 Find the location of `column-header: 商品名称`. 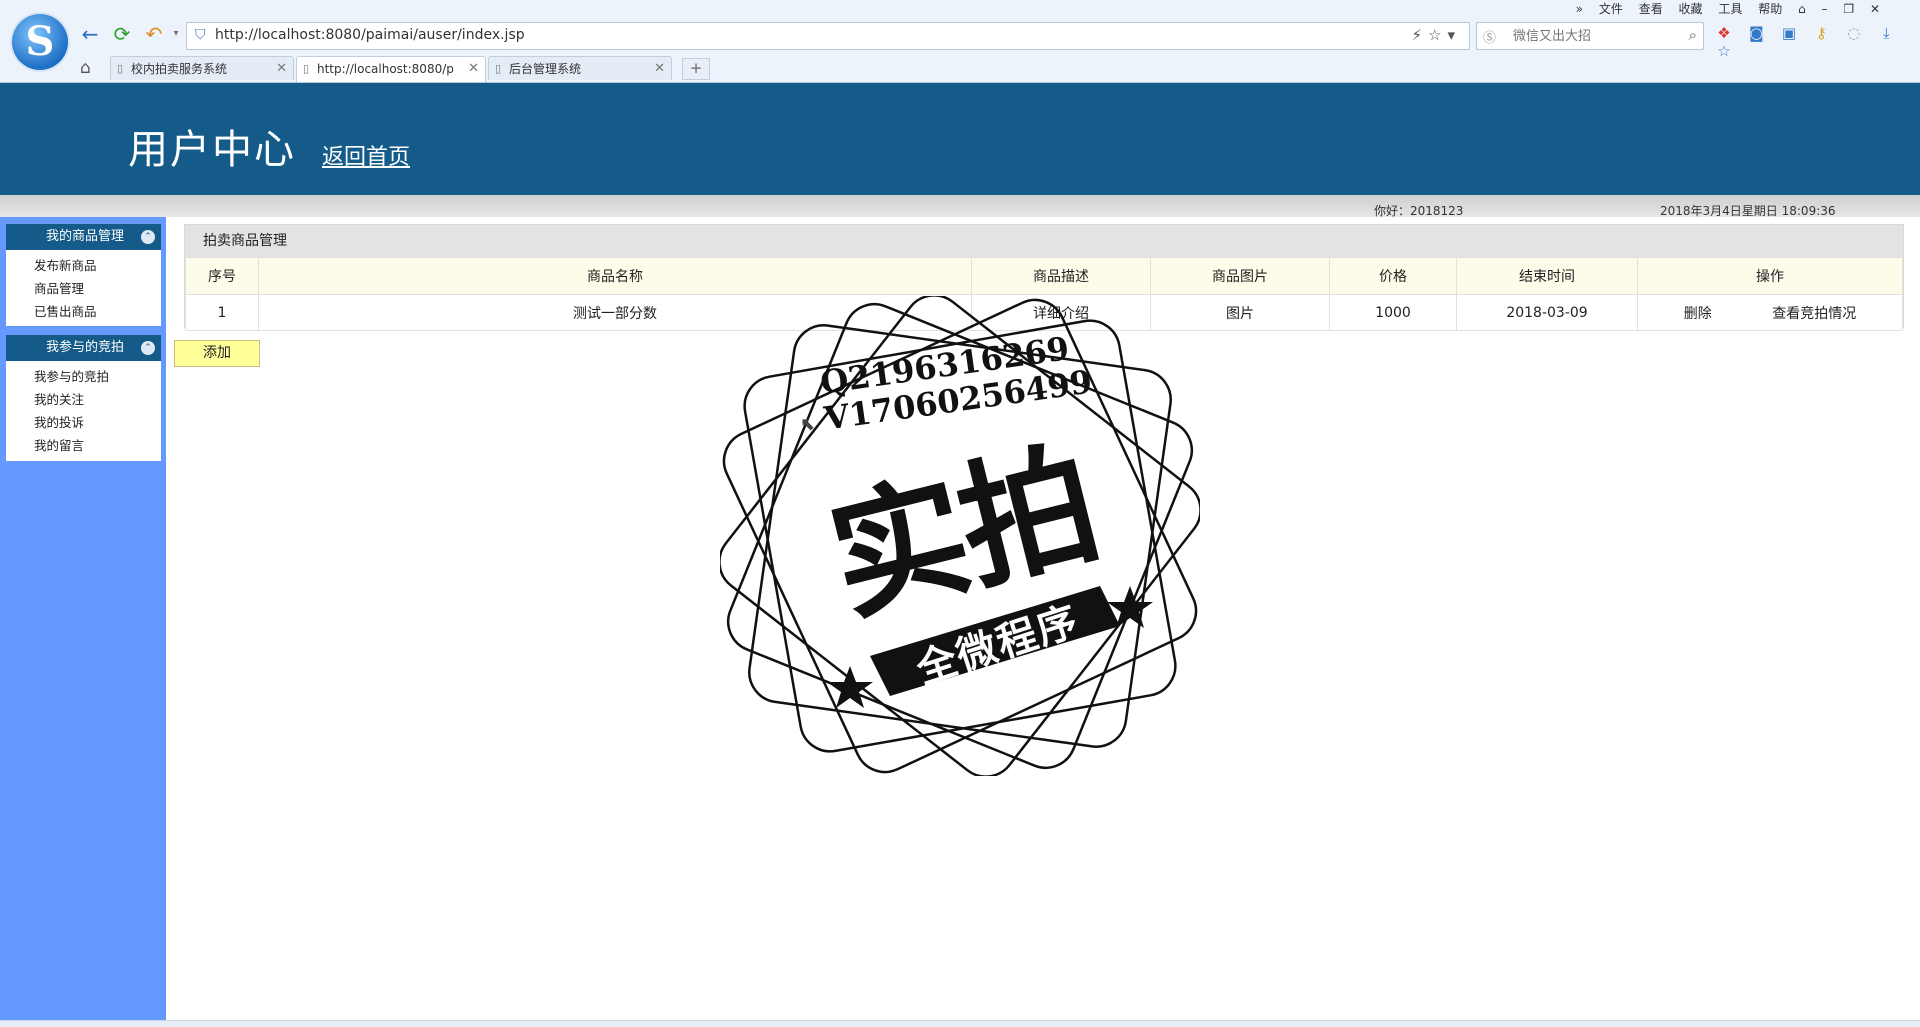

column-header: 商品名称 is located at coordinates (615, 276).